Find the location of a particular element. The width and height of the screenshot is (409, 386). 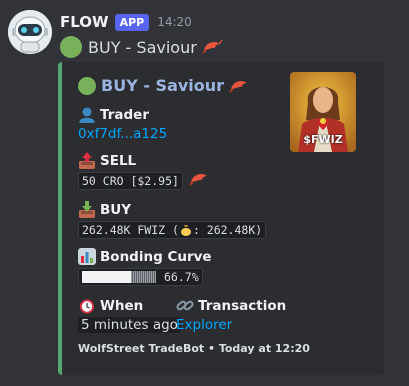

sell-label: SELL is located at coordinates (118, 160).